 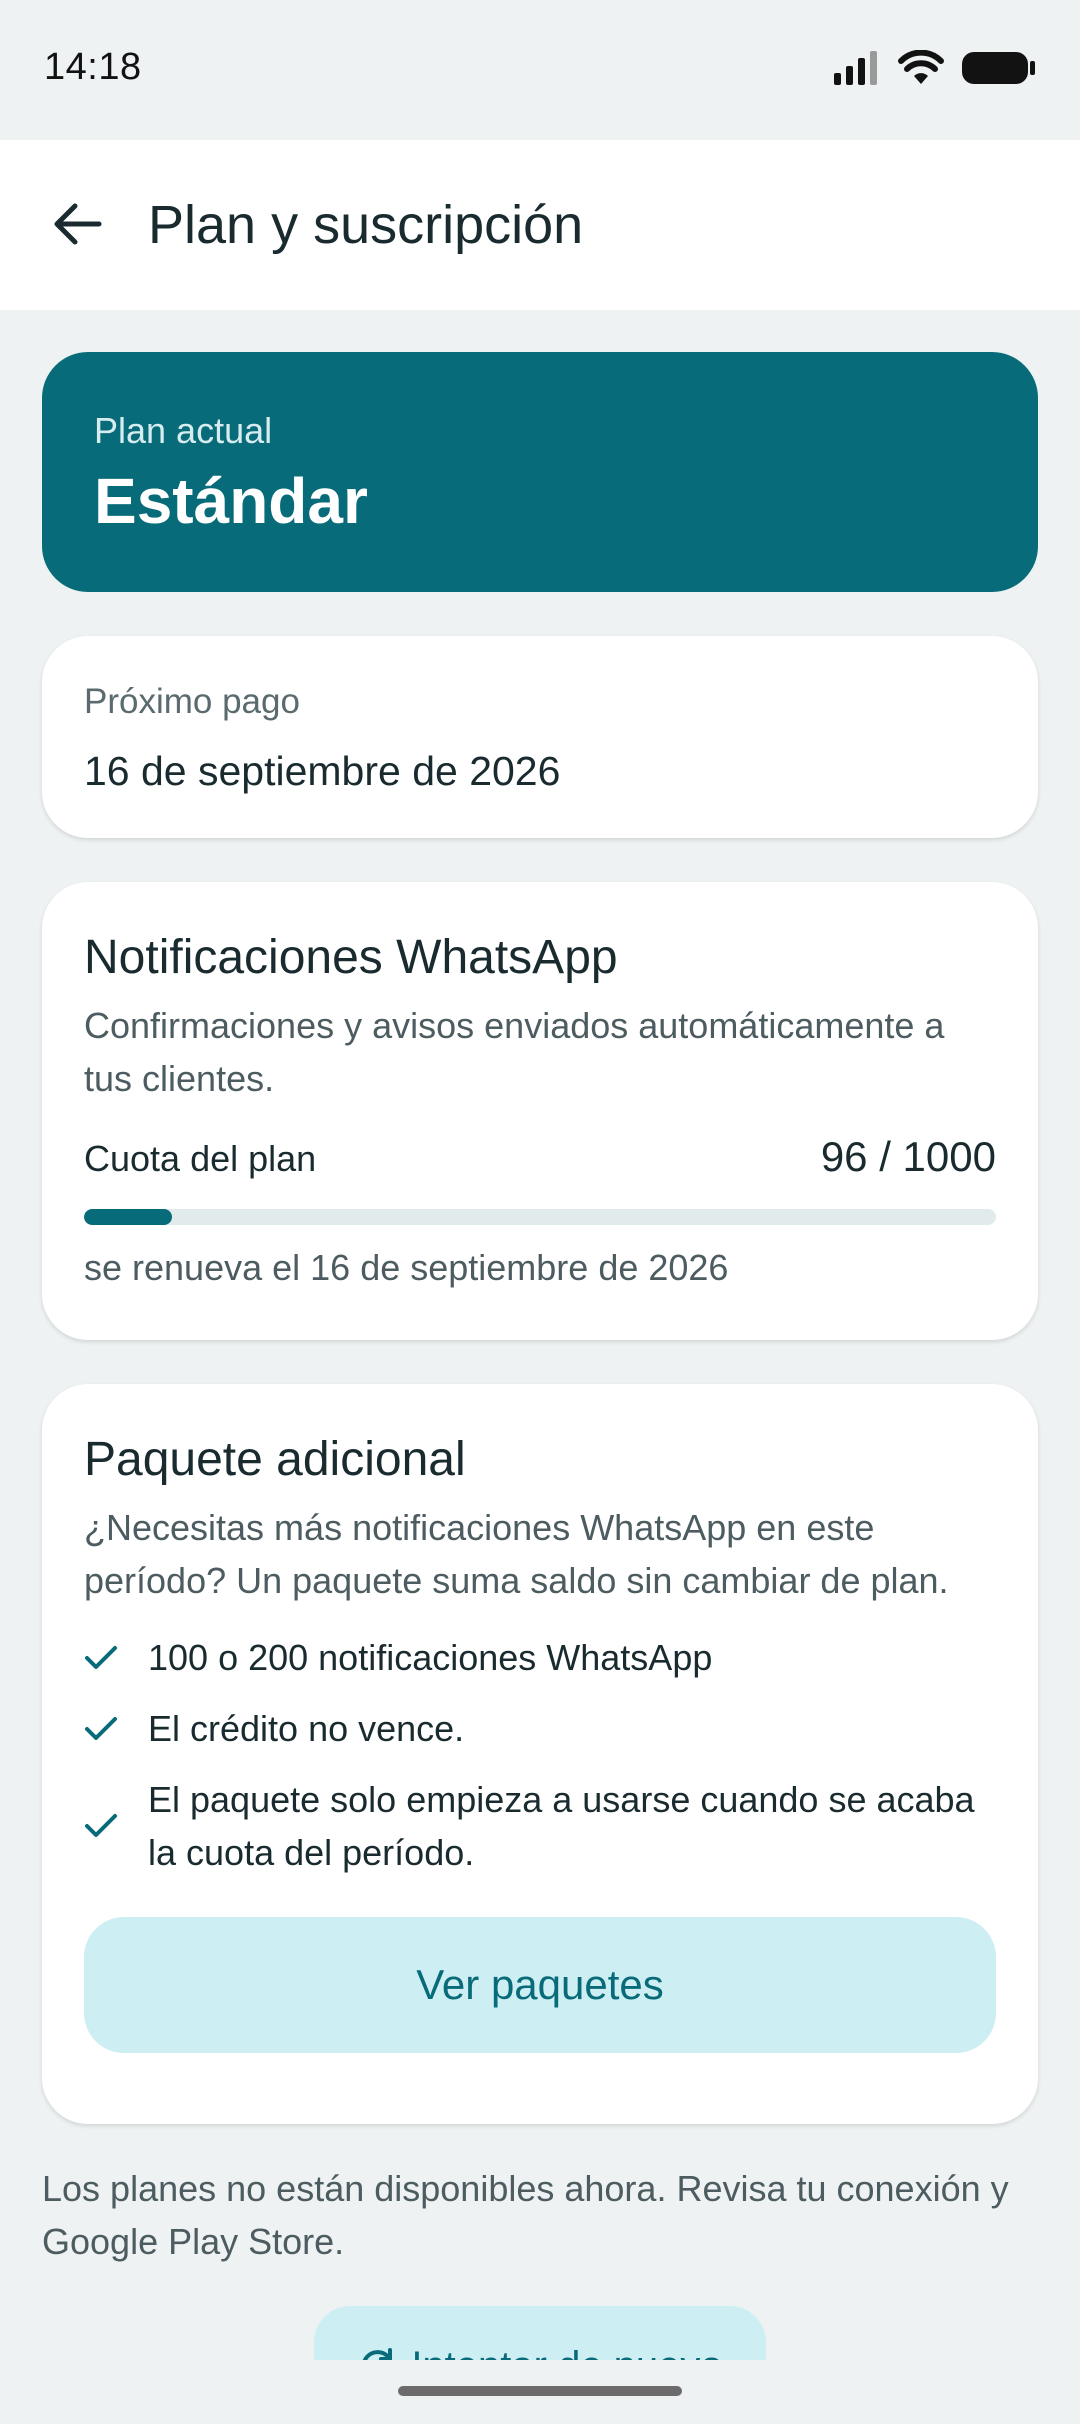 What do you see at coordinates (366, 225) in the screenshot?
I see `page-title: Plan y suscripción` at bounding box center [366, 225].